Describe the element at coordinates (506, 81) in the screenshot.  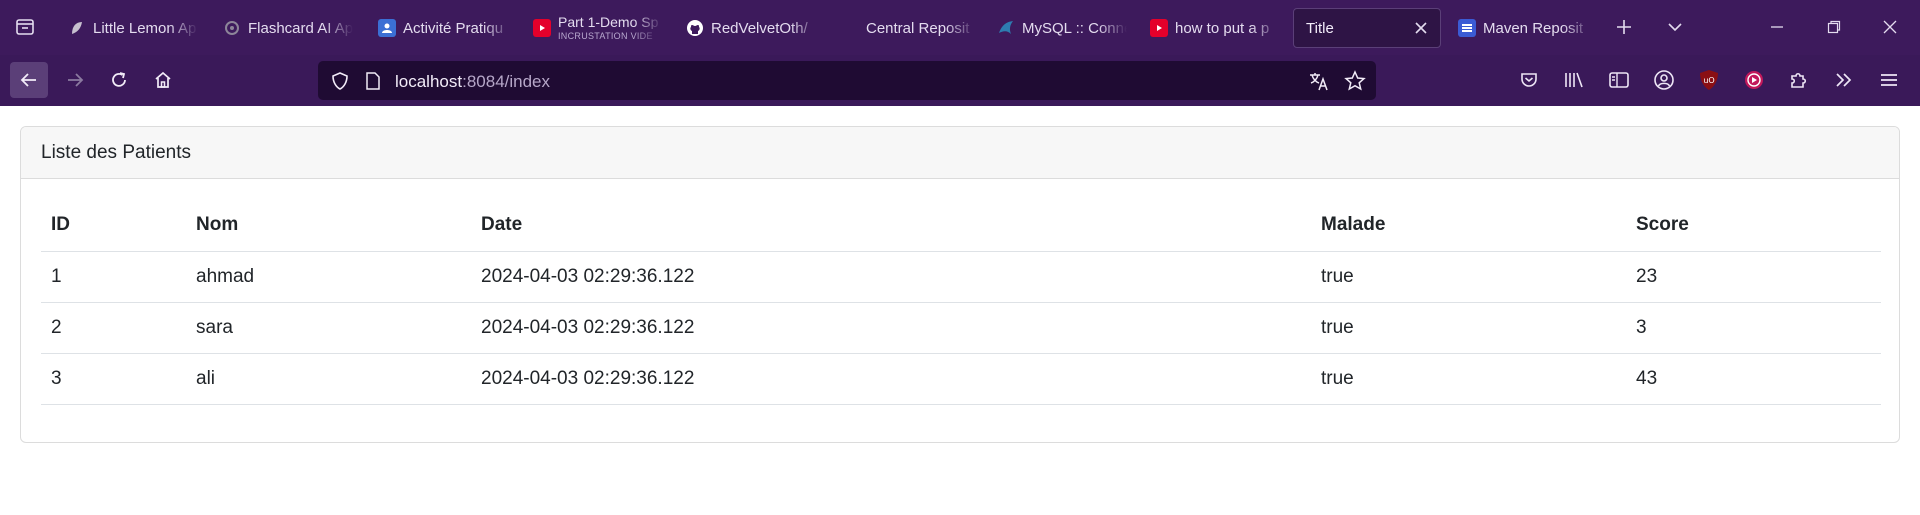
I see `url-path: :8084/index` at that location.